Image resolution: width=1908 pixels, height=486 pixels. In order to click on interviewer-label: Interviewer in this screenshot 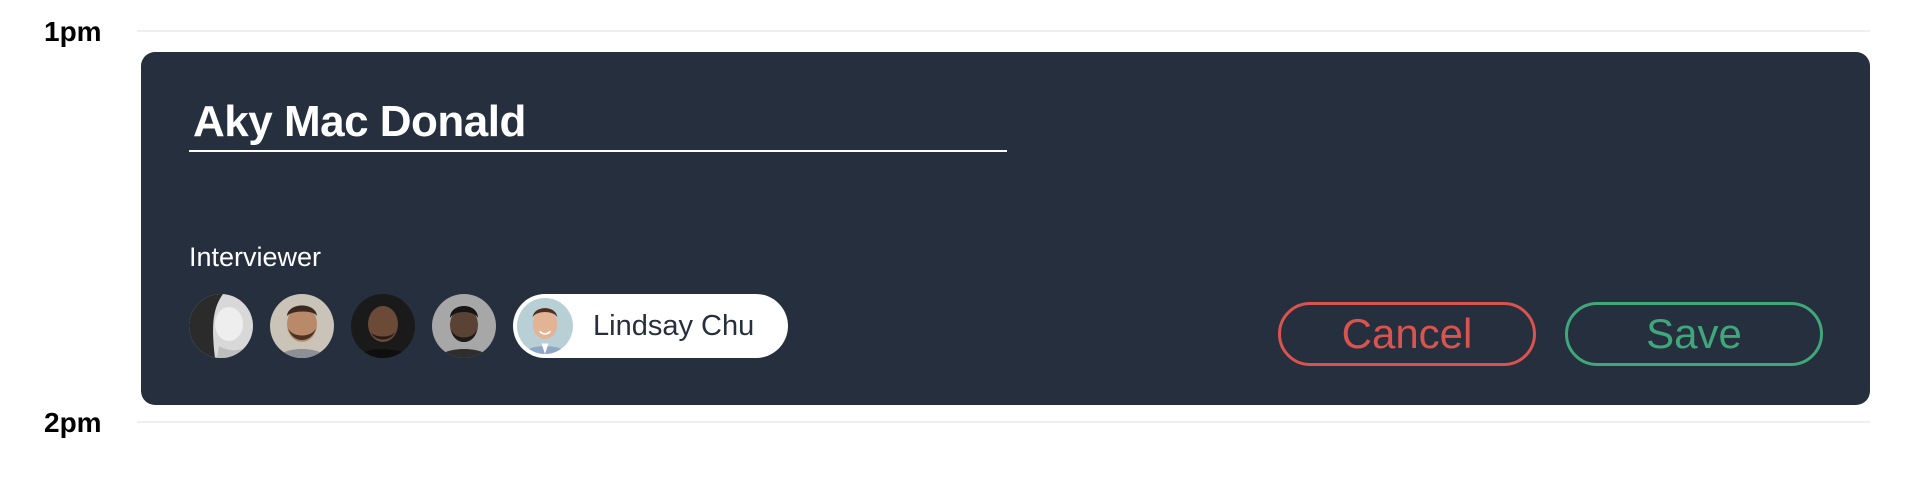, I will do `click(255, 257)`.